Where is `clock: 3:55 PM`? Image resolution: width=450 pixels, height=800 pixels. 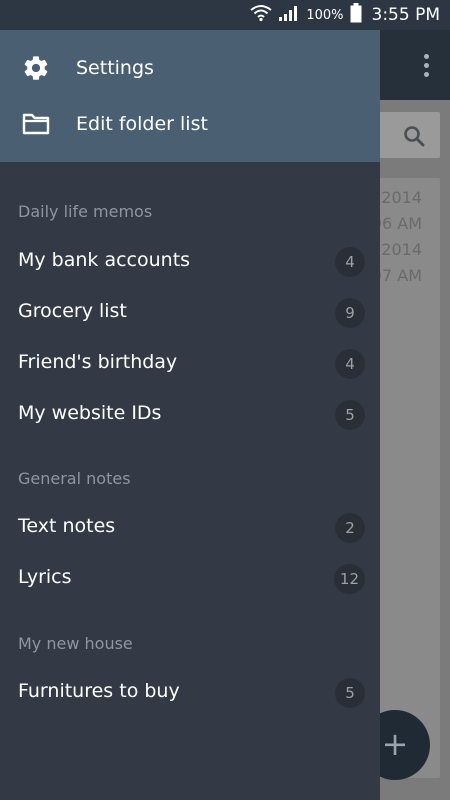
clock: 3:55 PM is located at coordinates (406, 15).